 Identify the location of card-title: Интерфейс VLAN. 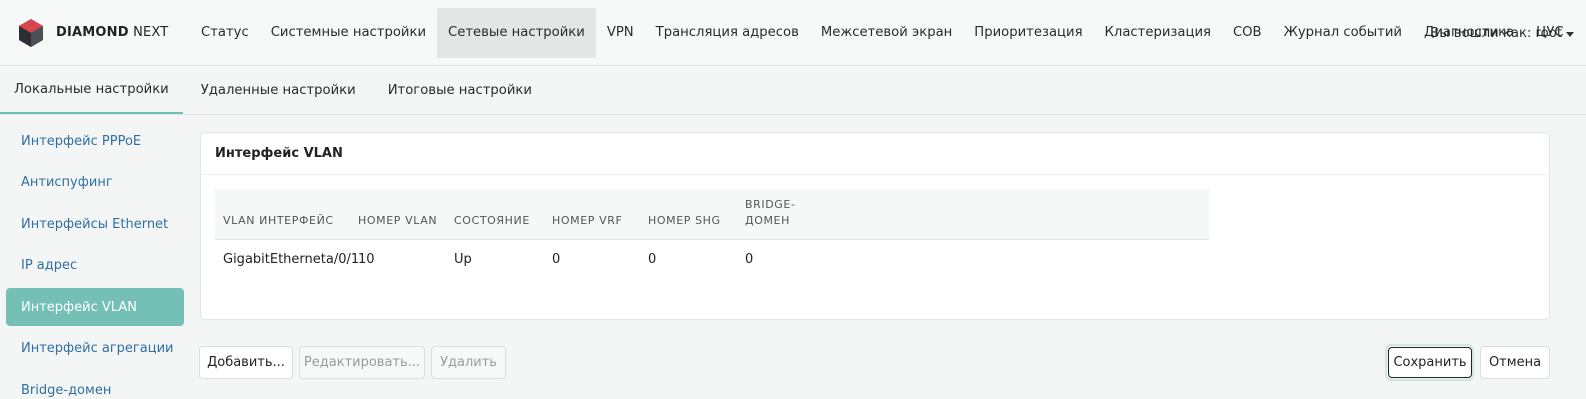
(875, 154).